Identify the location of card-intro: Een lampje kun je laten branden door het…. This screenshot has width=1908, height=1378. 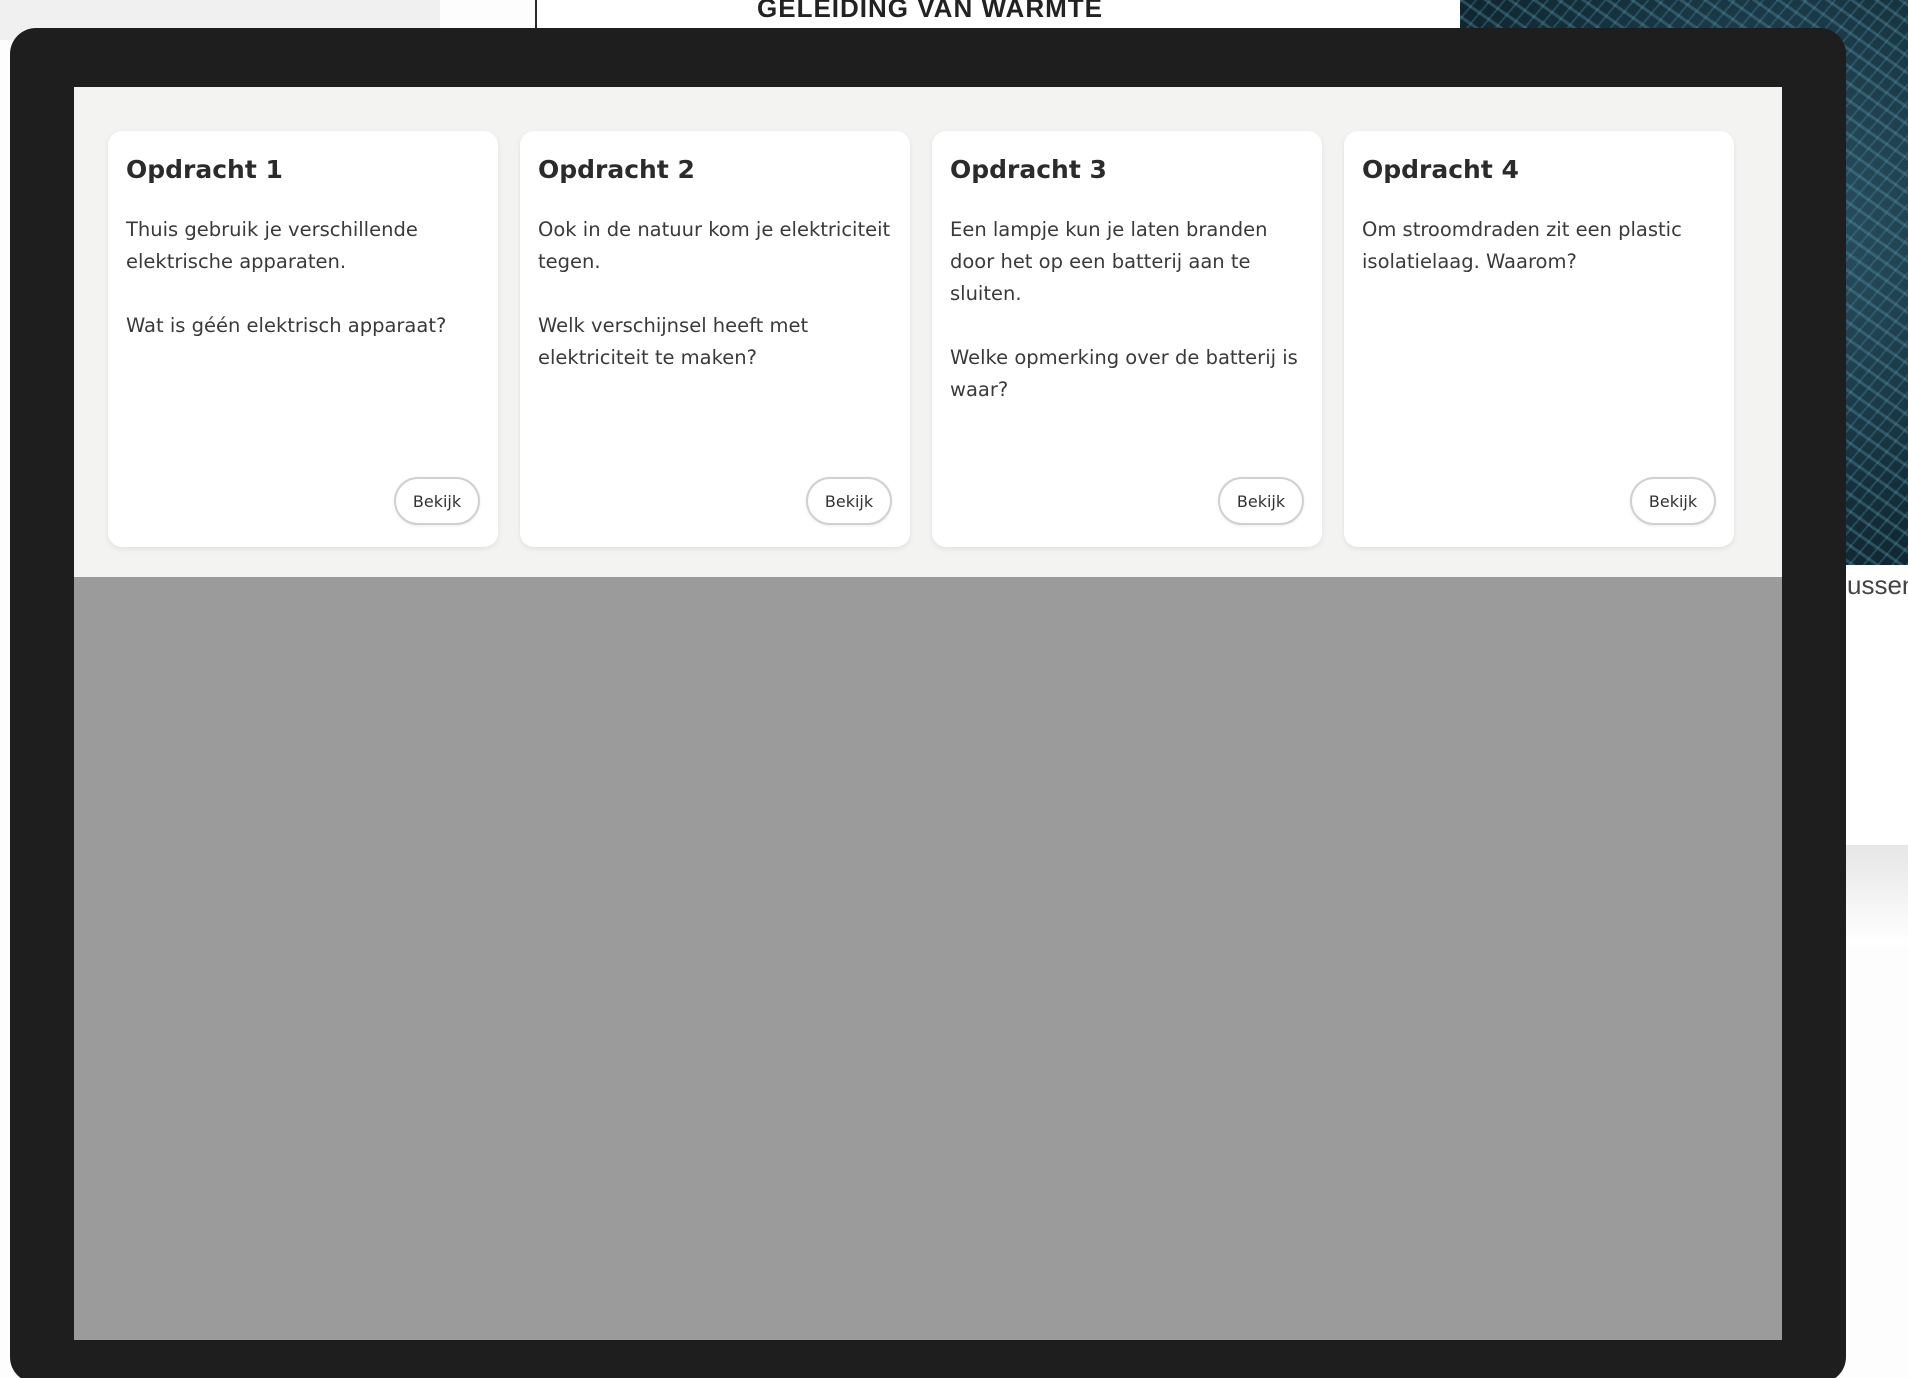
(1109, 261).